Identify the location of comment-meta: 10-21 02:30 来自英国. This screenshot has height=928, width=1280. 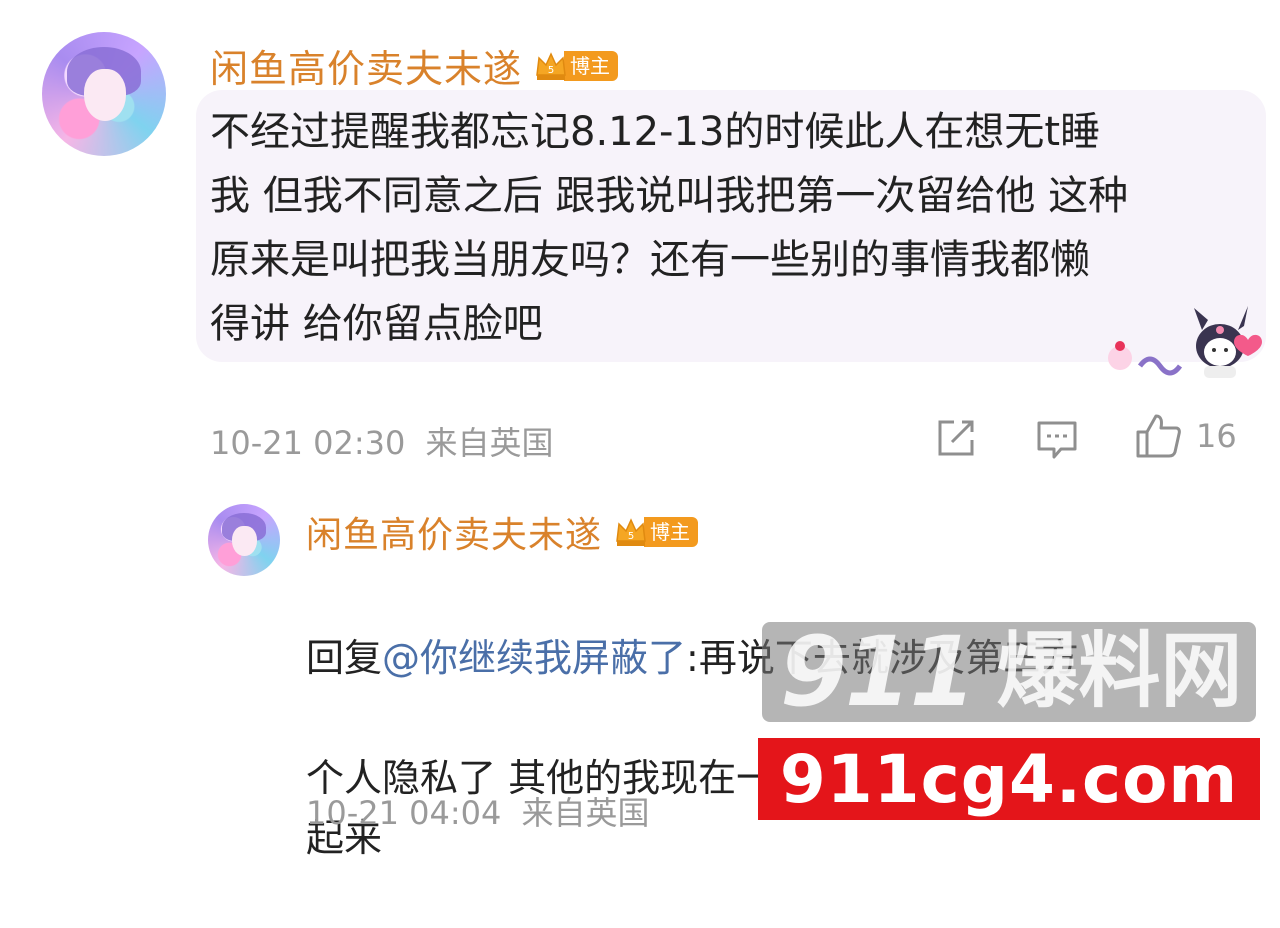
(382, 441).